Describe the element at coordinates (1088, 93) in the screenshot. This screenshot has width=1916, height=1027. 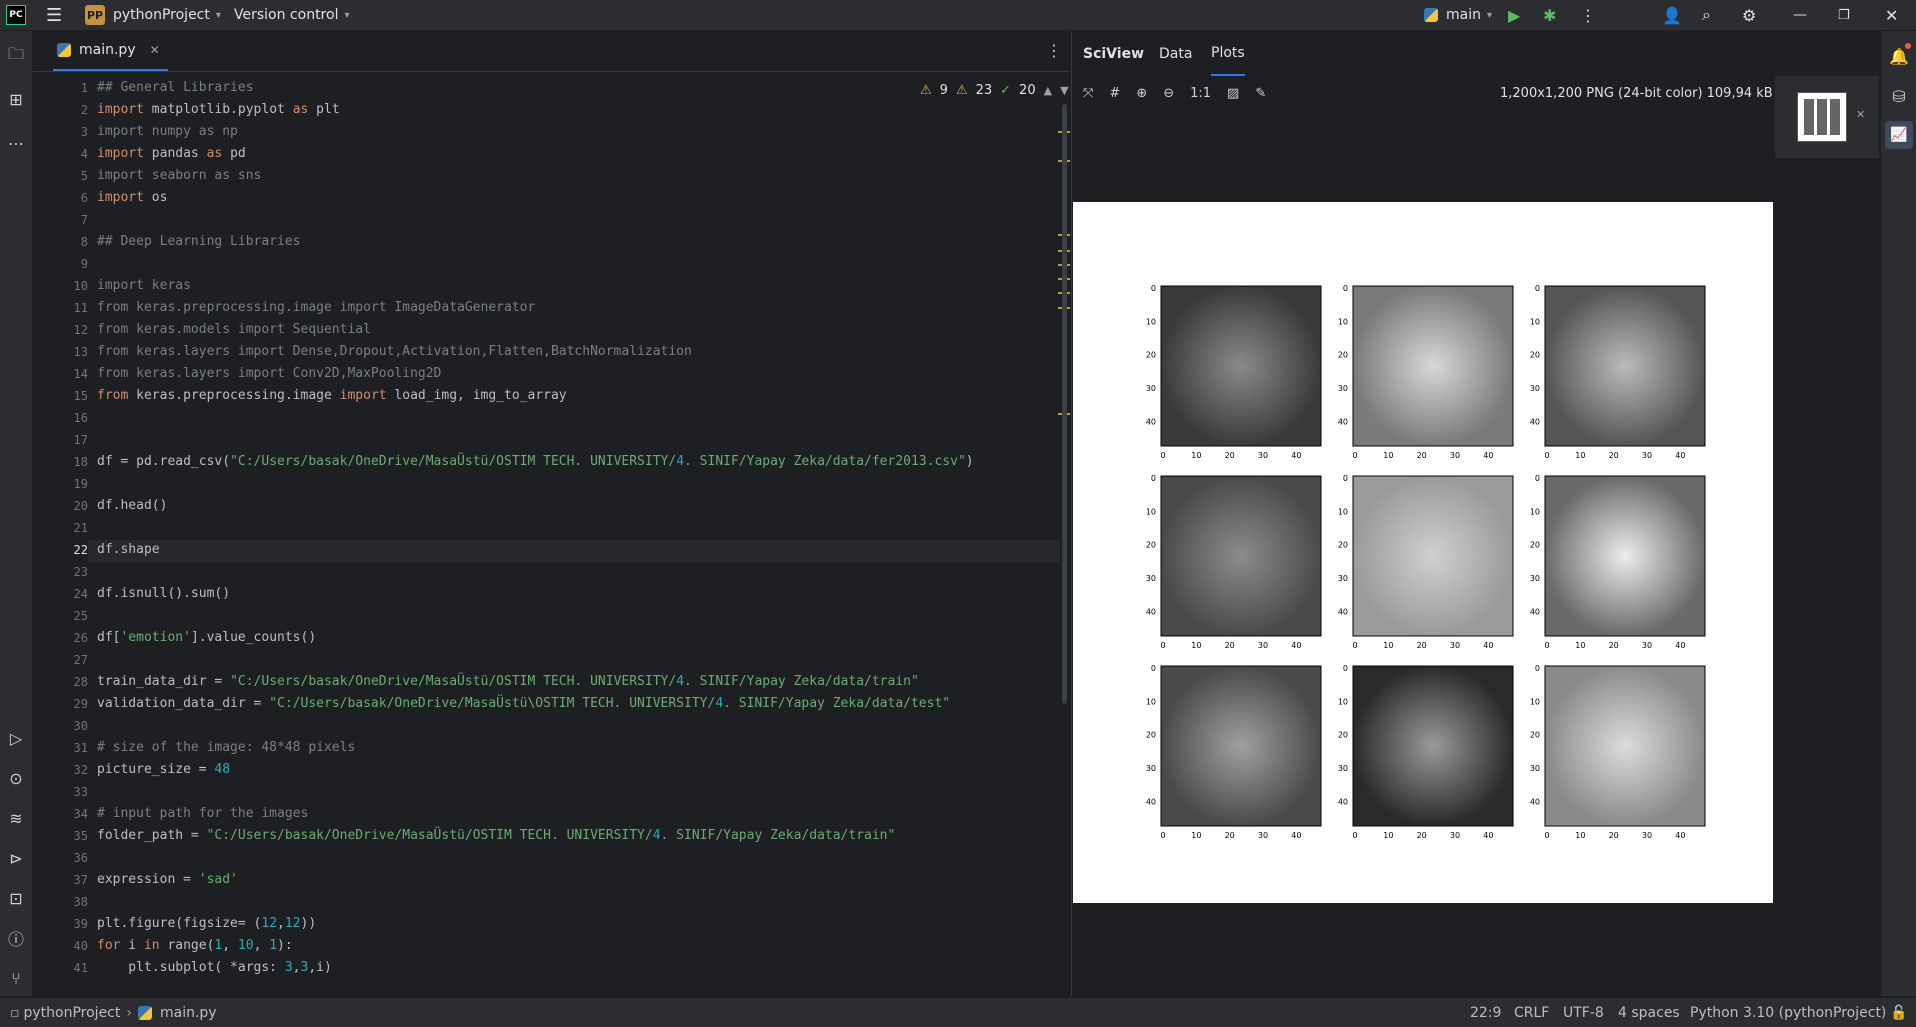
I see `fit-icon: ⤧` at that location.